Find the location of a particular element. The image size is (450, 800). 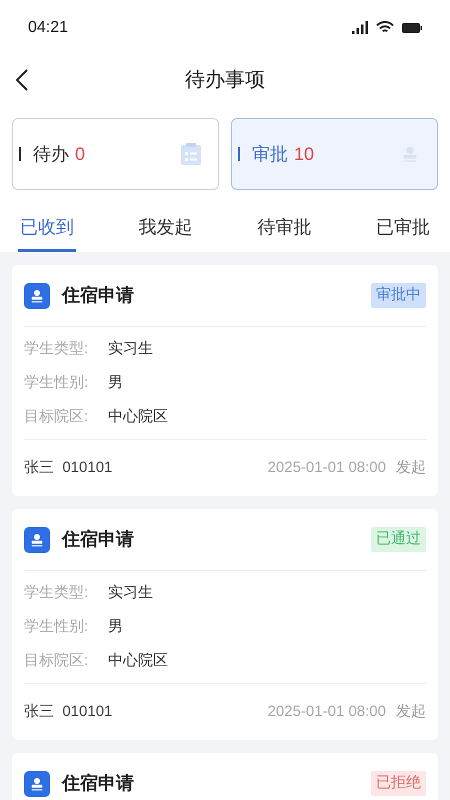

status-tag: 已拒绝 is located at coordinates (398, 783).